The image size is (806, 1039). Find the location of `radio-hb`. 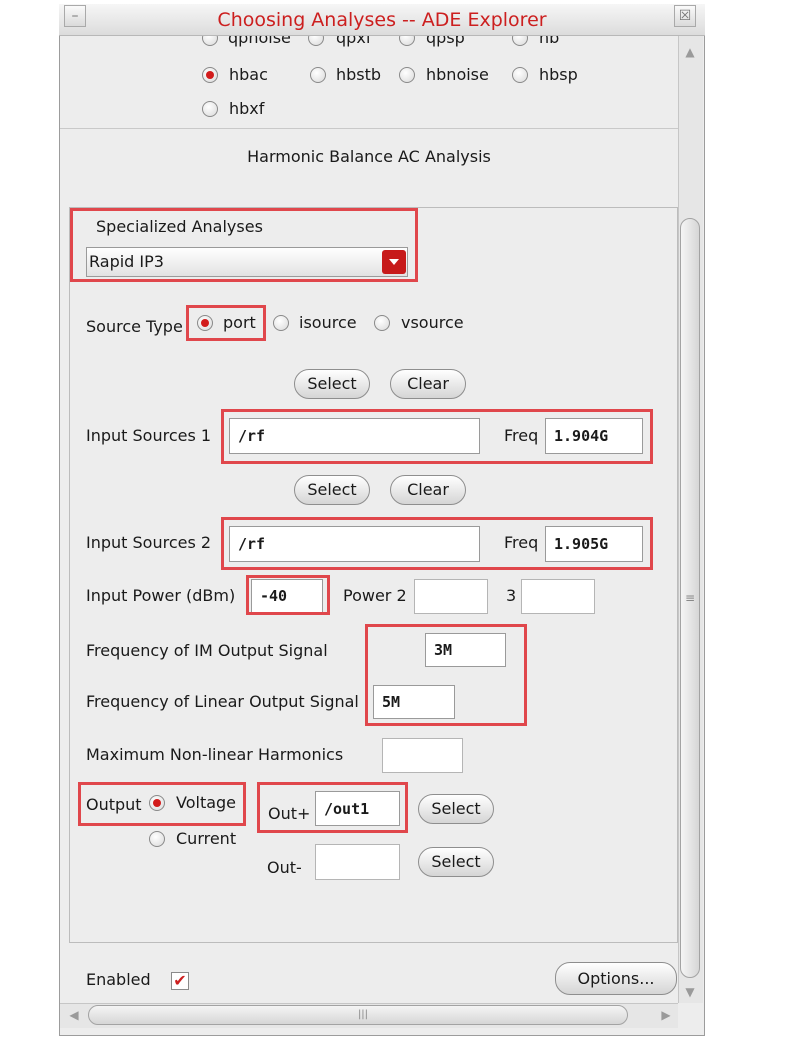

radio-hb is located at coordinates (520, 41).